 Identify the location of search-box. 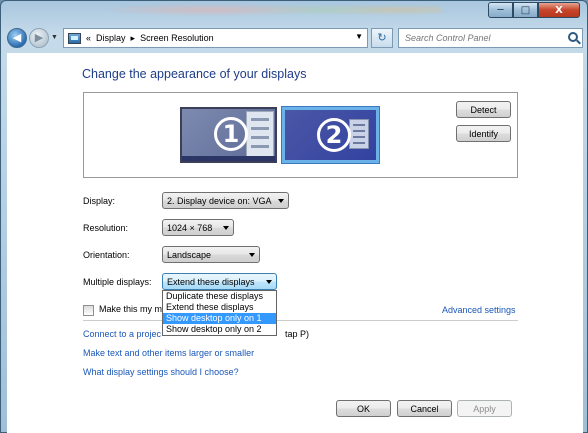
(490, 38).